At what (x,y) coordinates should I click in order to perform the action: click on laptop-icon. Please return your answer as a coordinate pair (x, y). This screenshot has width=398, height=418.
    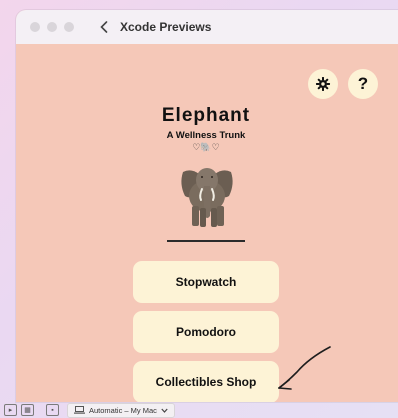
    Looking at the image, I should click on (79, 410).